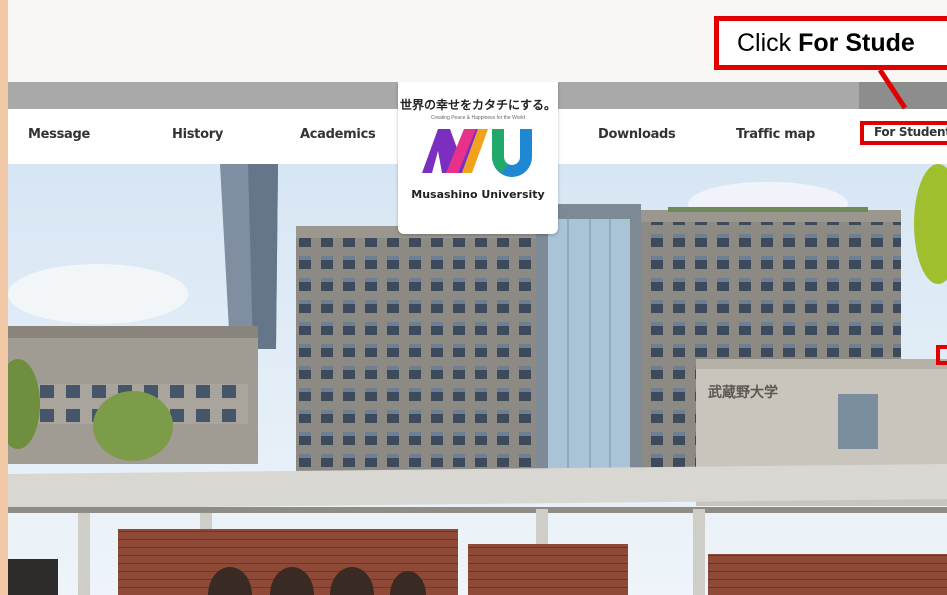  Describe the element at coordinates (941, 355) in the screenshot. I see `partial-highlight-marker` at that location.